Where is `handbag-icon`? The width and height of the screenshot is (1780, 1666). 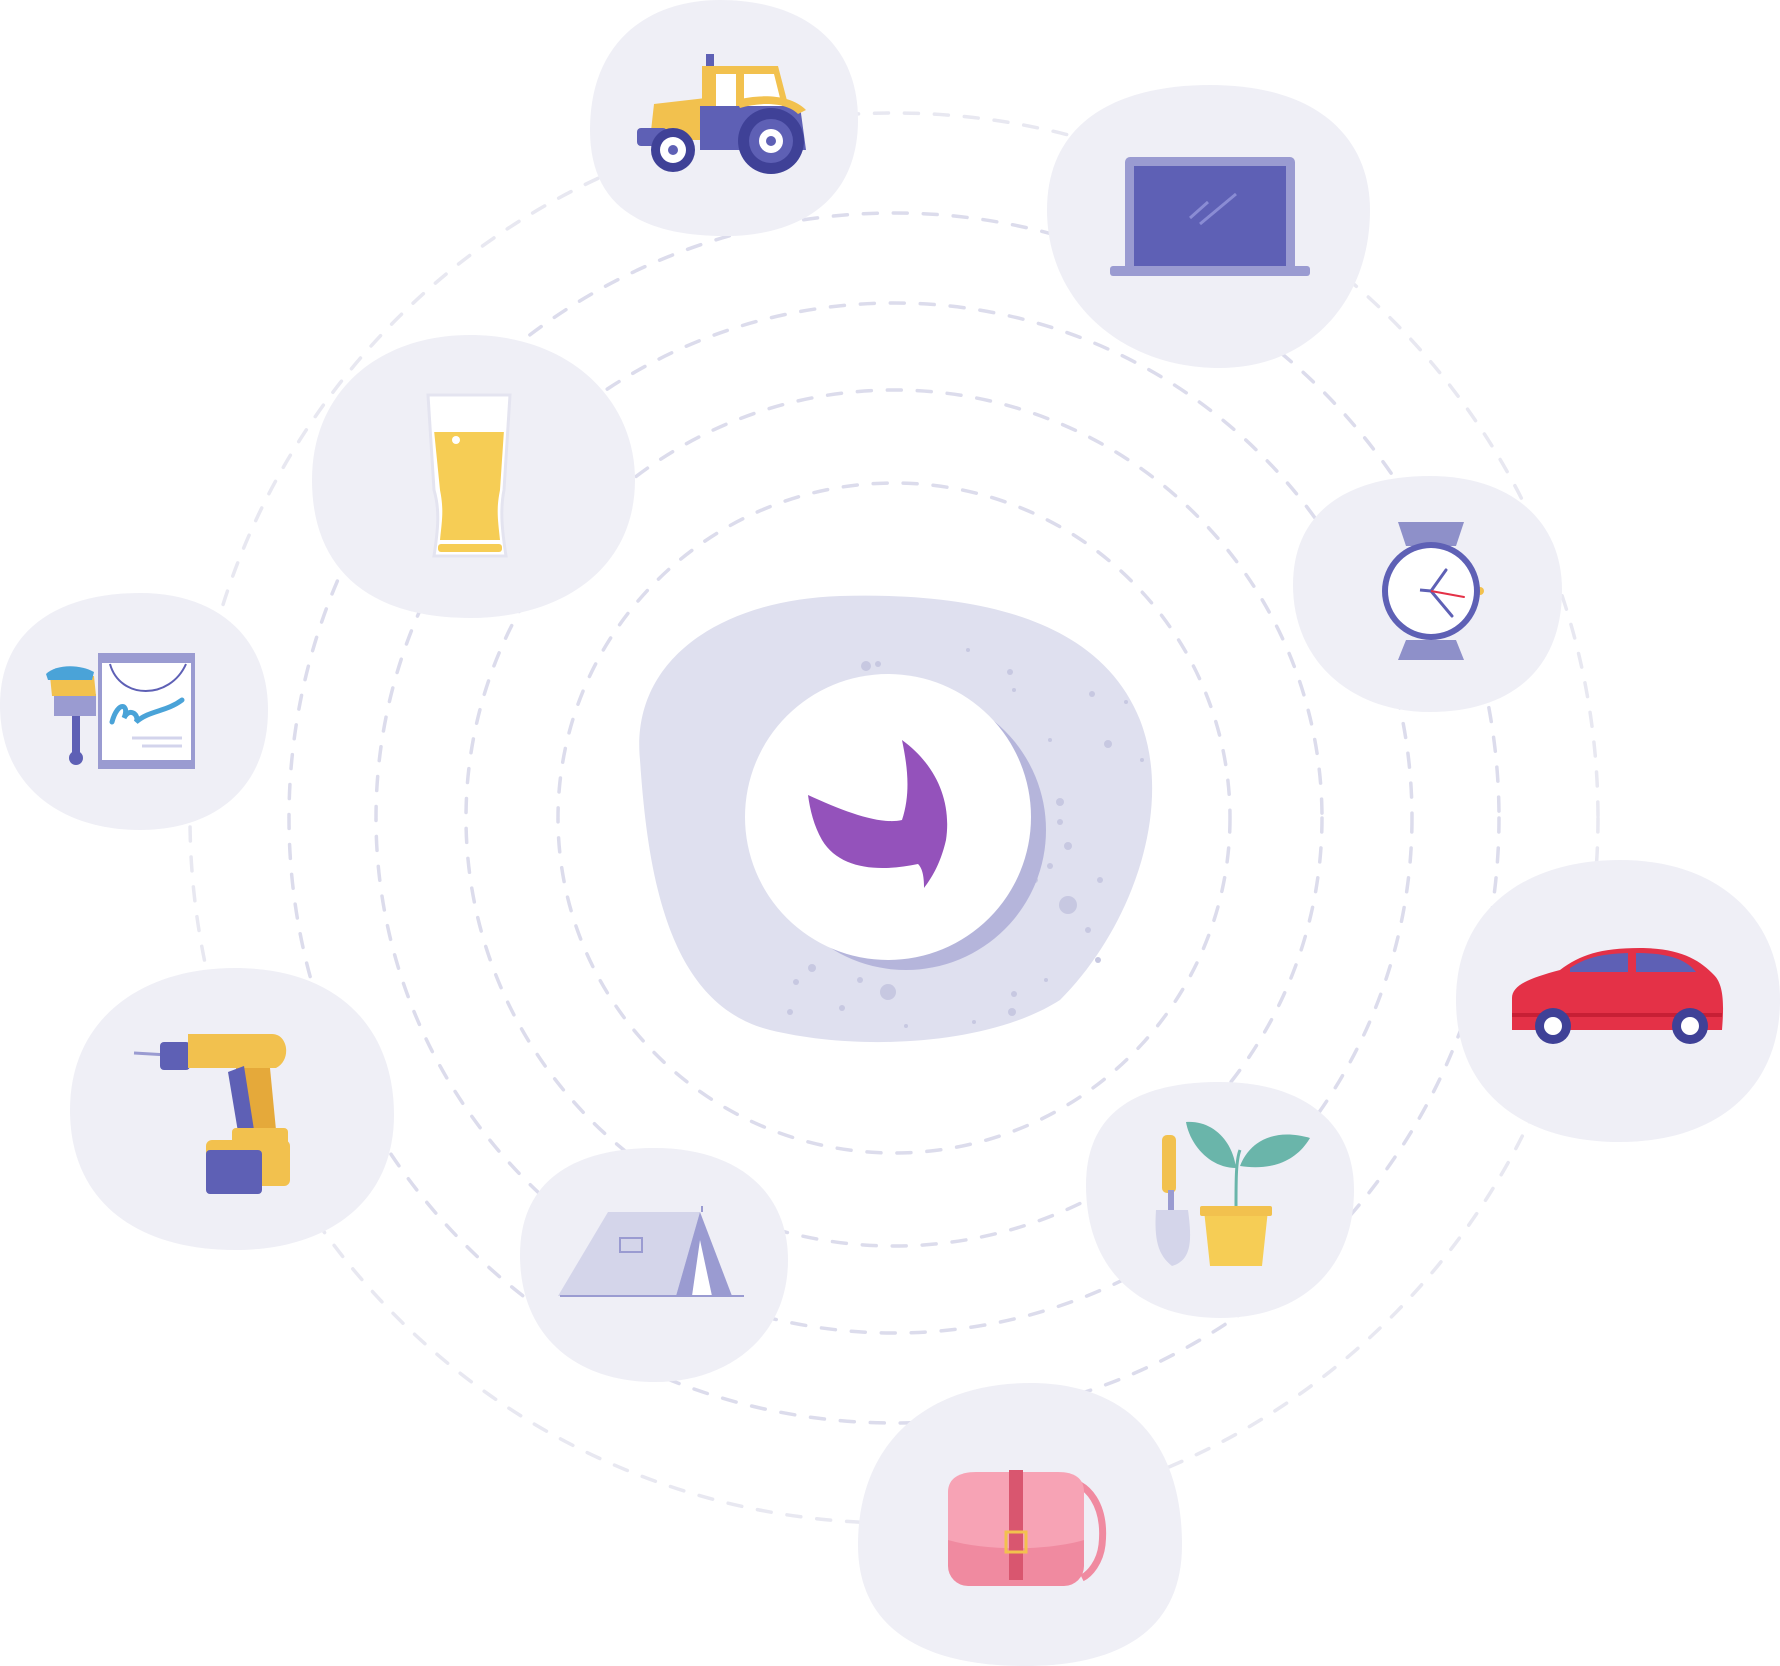
handbag-icon is located at coordinates (1027, 1528).